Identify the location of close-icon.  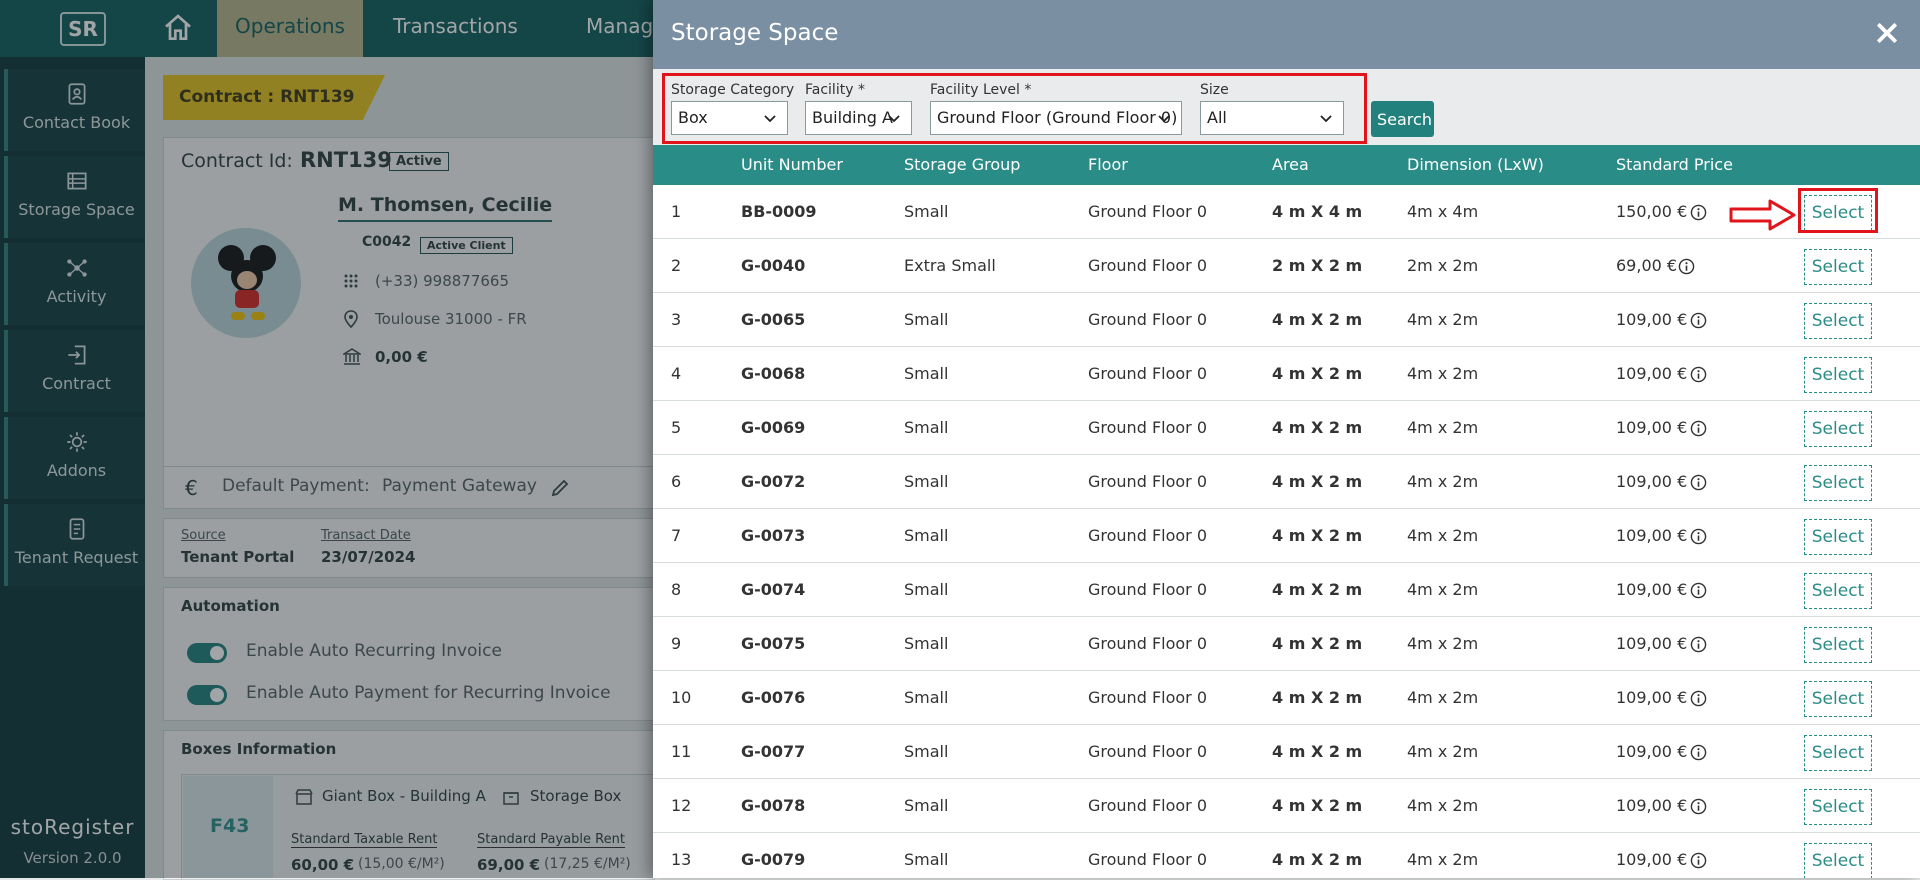
(1887, 33).